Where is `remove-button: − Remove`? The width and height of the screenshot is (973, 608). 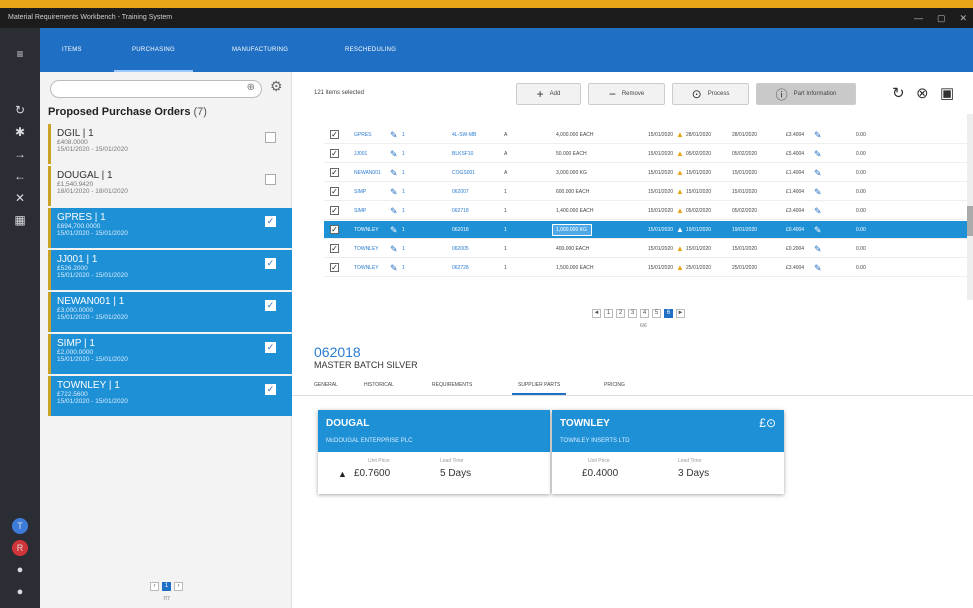 remove-button: − Remove is located at coordinates (626, 94).